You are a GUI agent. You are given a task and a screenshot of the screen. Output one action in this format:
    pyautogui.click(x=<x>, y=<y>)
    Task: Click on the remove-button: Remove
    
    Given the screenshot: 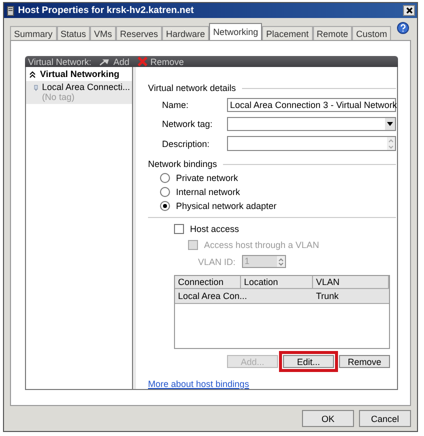 What is the action you would take?
    pyautogui.click(x=160, y=61)
    